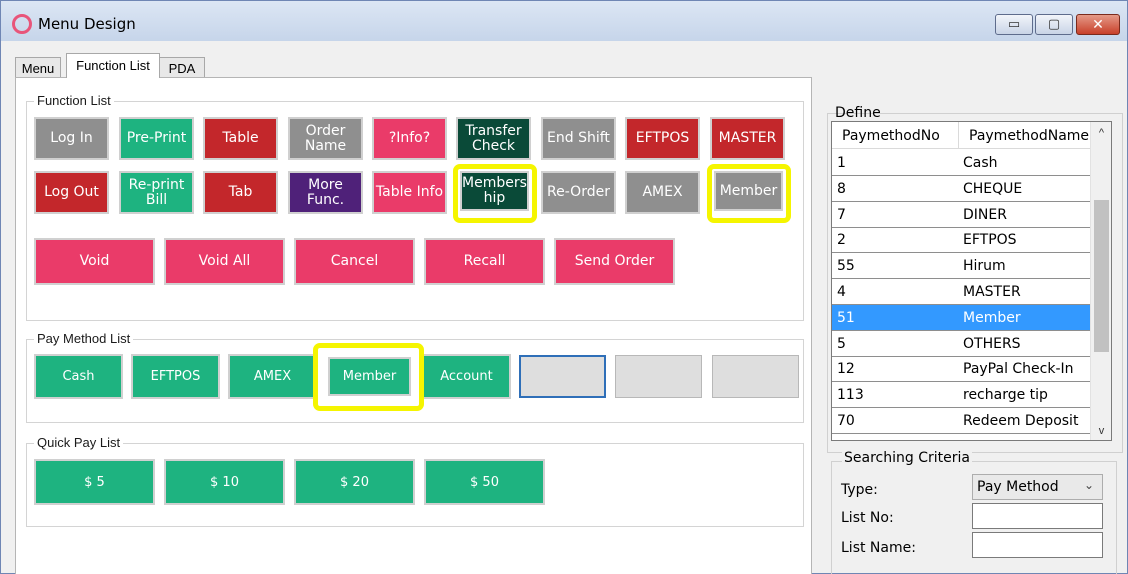 Image resolution: width=1128 pixels, height=574 pixels. What do you see at coordinates (895, 135) in the screenshot?
I see `column-paymethod-no: PaymethodNo` at bounding box center [895, 135].